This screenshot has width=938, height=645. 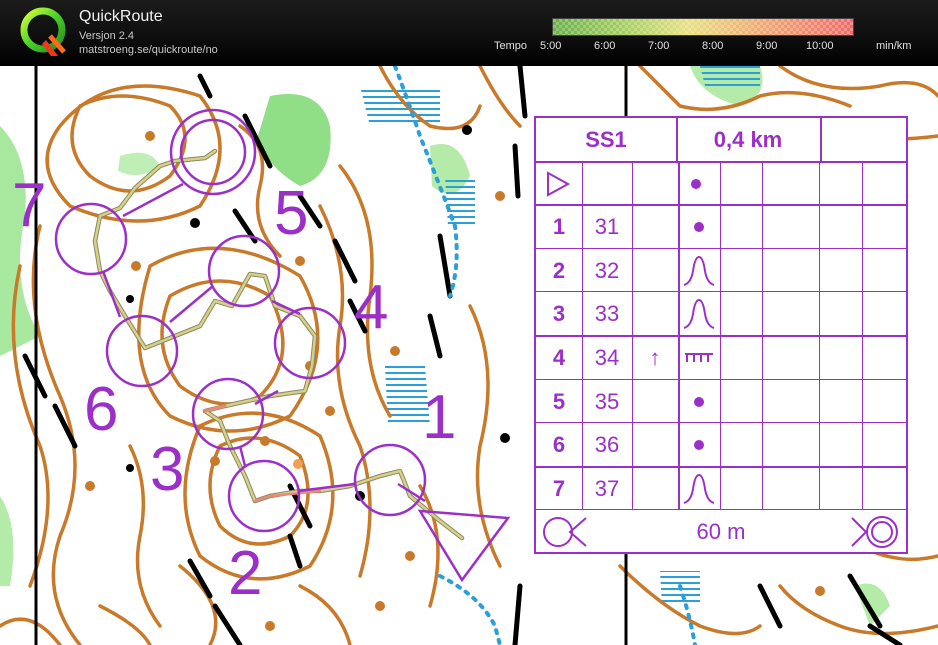 I want to click on control-label-4: 4, so click(x=371, y=307).